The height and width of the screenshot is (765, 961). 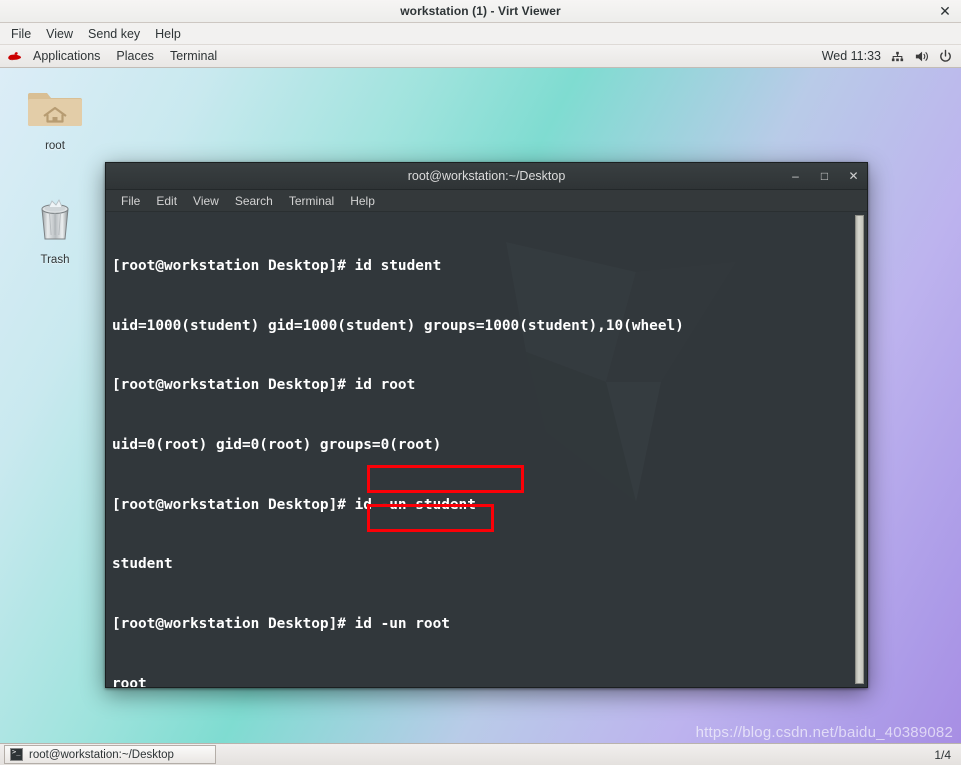 I want to click on maximize-icon: □, so click(x=824, y=176).